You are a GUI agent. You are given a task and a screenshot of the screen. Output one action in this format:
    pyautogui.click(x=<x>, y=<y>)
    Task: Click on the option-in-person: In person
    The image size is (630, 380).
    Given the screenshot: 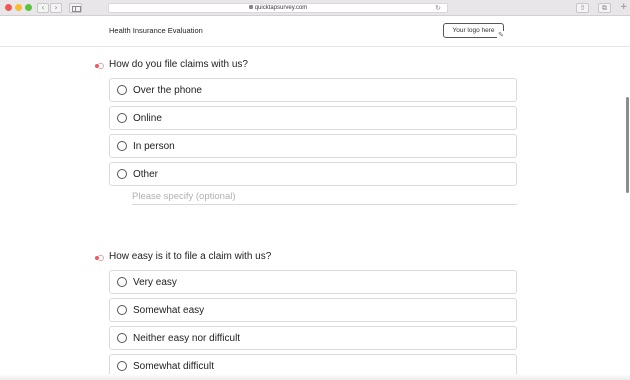 What is the action you would take?
    pyautogui.click(x=313, y=146)
    